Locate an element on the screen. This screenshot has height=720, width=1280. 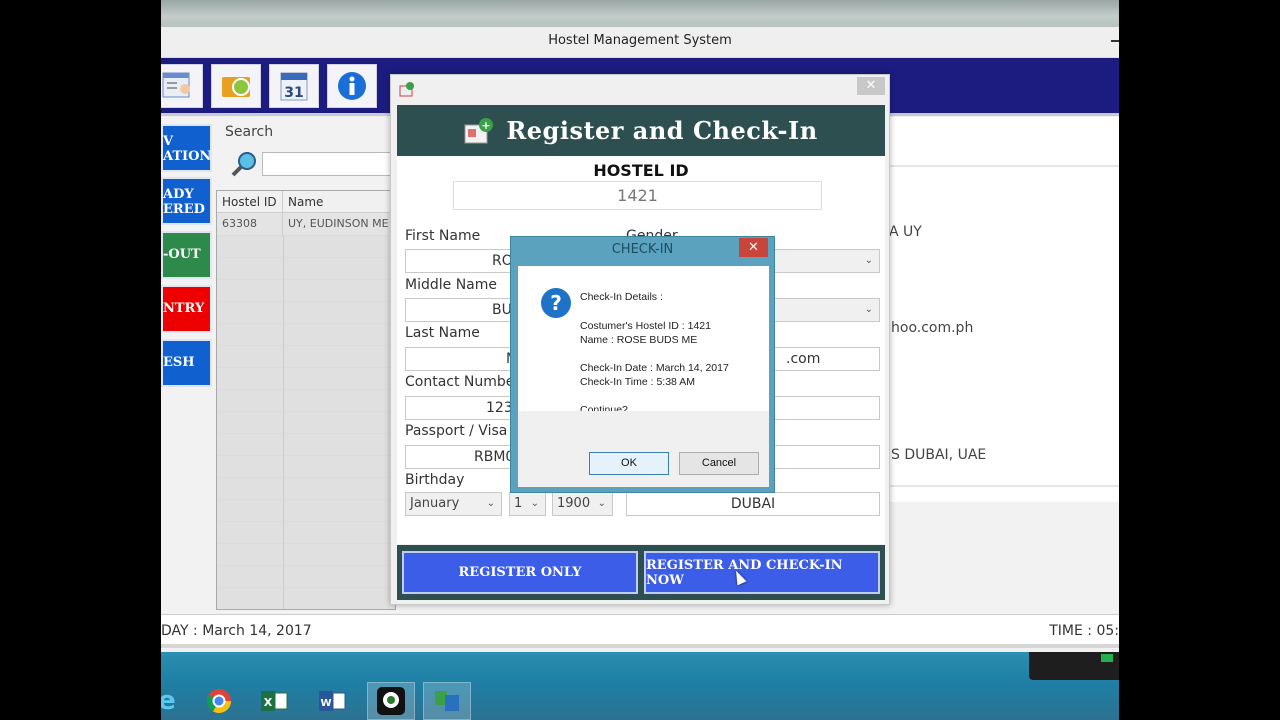
svg-text: W is located at coordinates (325, 703).